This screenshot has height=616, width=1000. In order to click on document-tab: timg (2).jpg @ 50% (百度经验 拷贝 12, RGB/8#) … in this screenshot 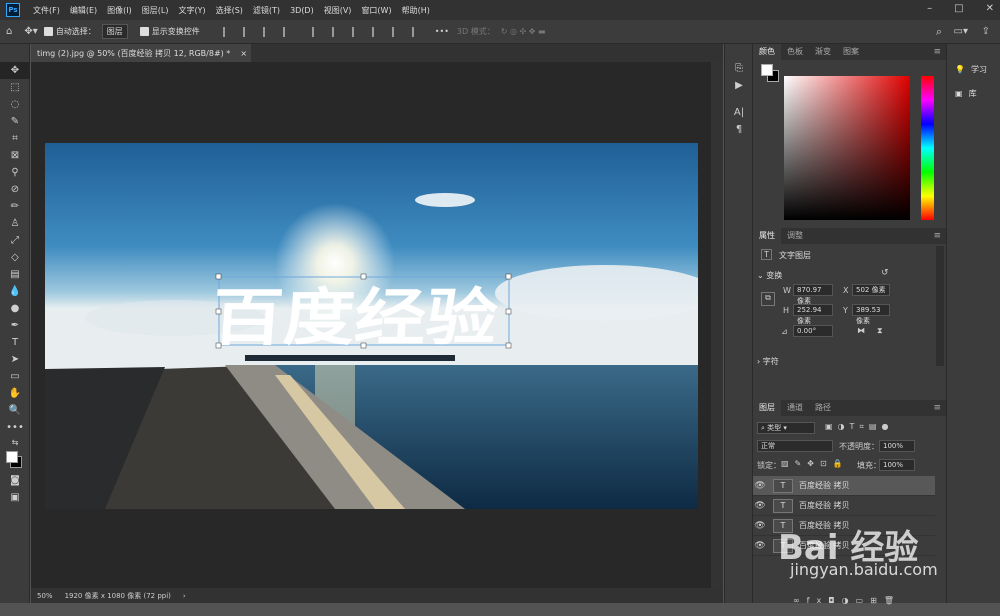, I will do `click(141, 53)`.